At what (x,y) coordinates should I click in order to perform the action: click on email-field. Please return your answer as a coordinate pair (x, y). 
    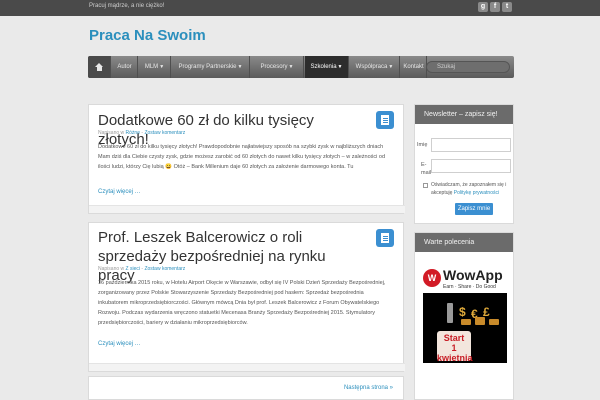
    Looking at the image, I should click on (471, 166).